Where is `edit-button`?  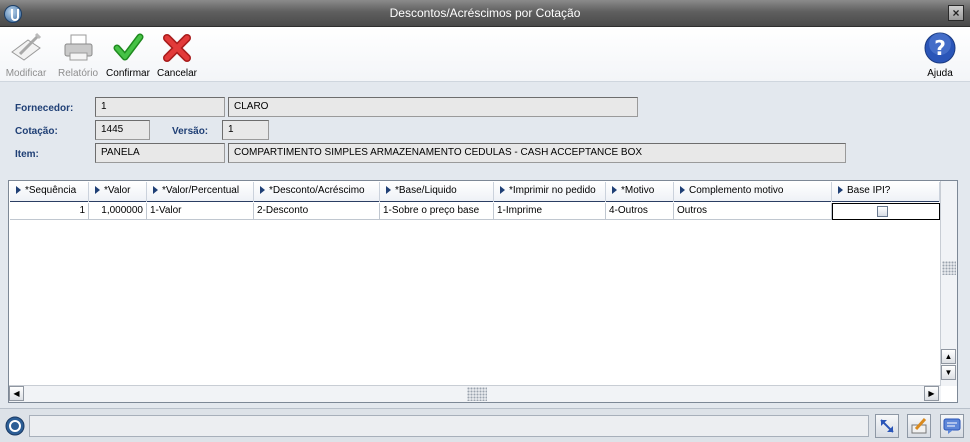
edit-button is located at coordinates (919, 426).